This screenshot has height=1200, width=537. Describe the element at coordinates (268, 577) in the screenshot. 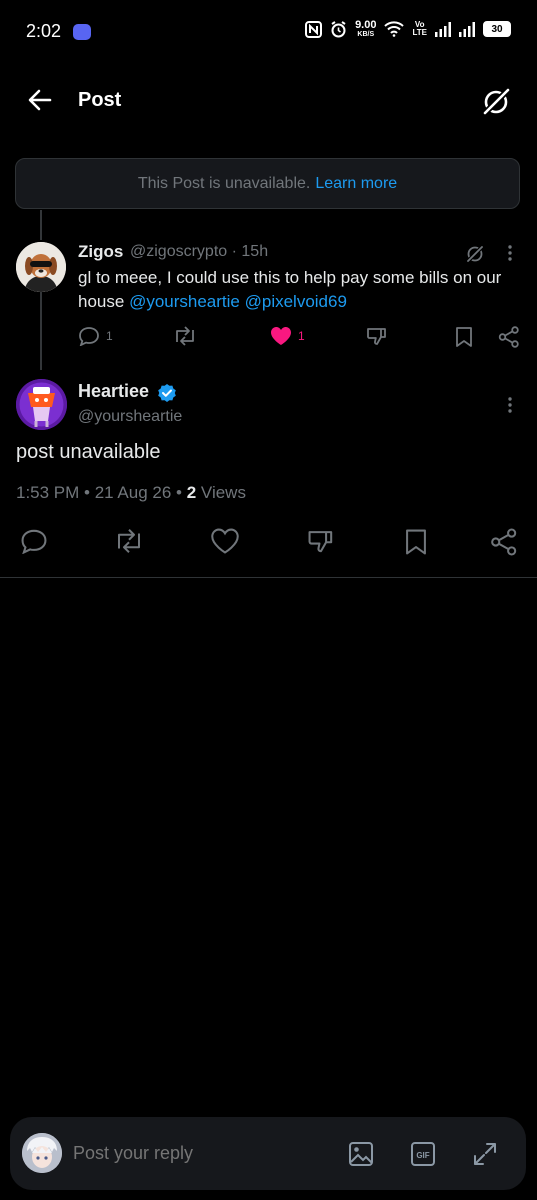

I see `divider` at that location.